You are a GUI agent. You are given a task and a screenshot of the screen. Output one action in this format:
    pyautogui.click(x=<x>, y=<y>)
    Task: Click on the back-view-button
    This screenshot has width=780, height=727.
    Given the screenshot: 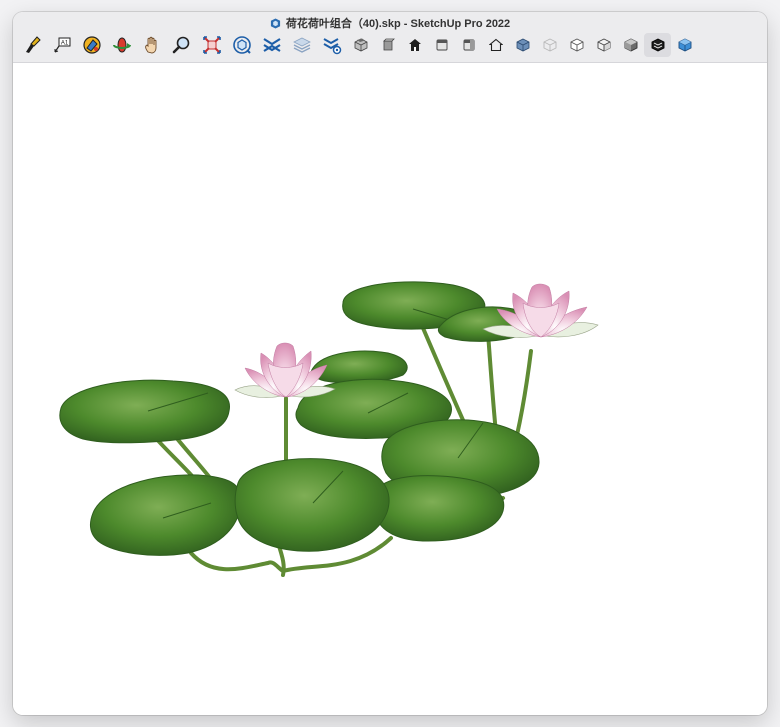 What is the action you would take?
    pyautogui.click(x=468, y=45)
    